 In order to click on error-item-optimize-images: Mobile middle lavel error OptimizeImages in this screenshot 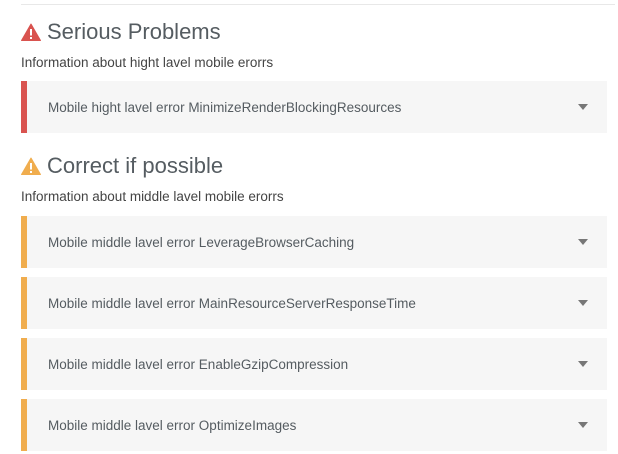, I will do `click(314, 425)`.